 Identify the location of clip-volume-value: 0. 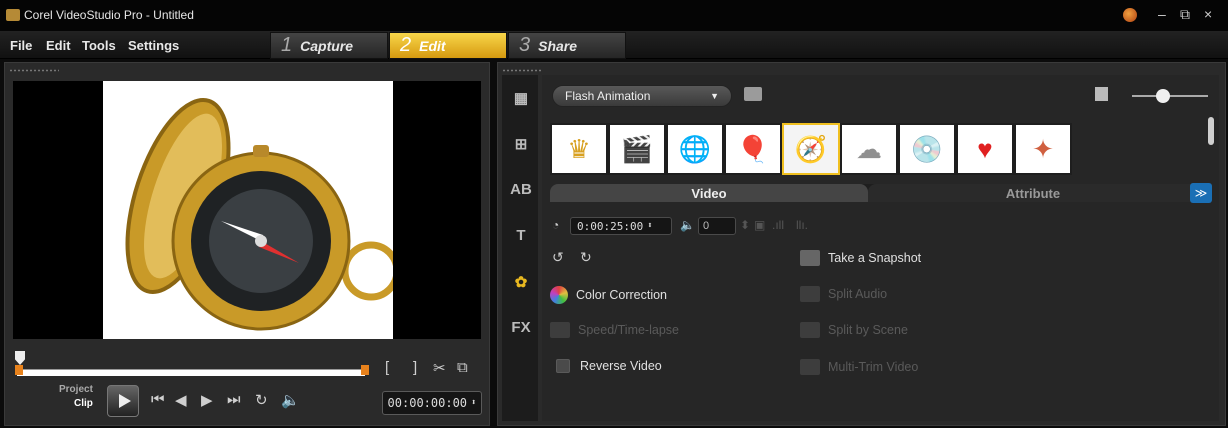
(706, 226).